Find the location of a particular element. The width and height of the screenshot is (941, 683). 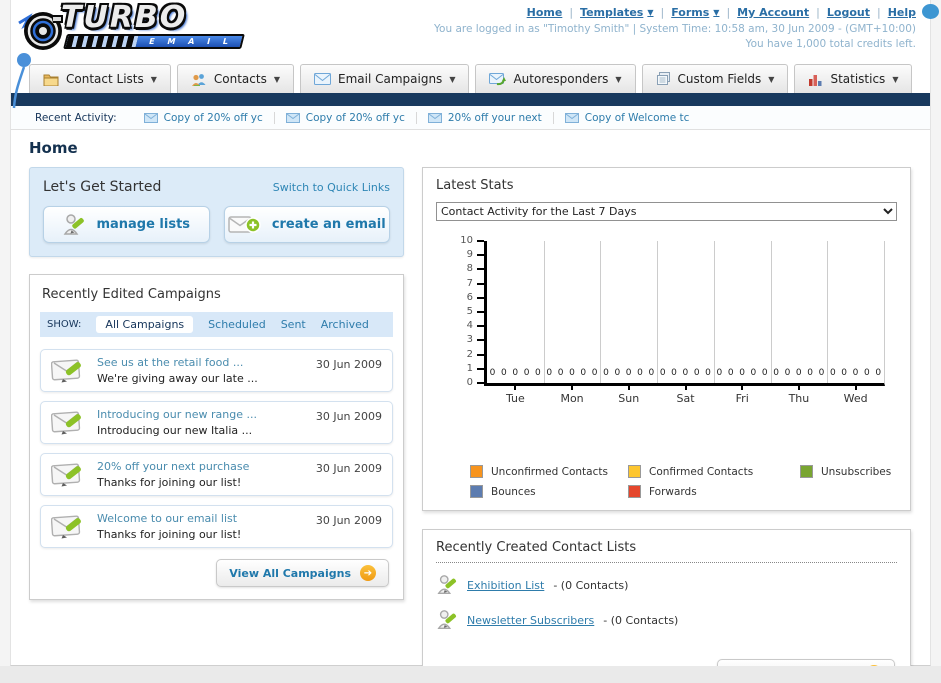

create-email-label: create an email is located at coordinates (328, 224).